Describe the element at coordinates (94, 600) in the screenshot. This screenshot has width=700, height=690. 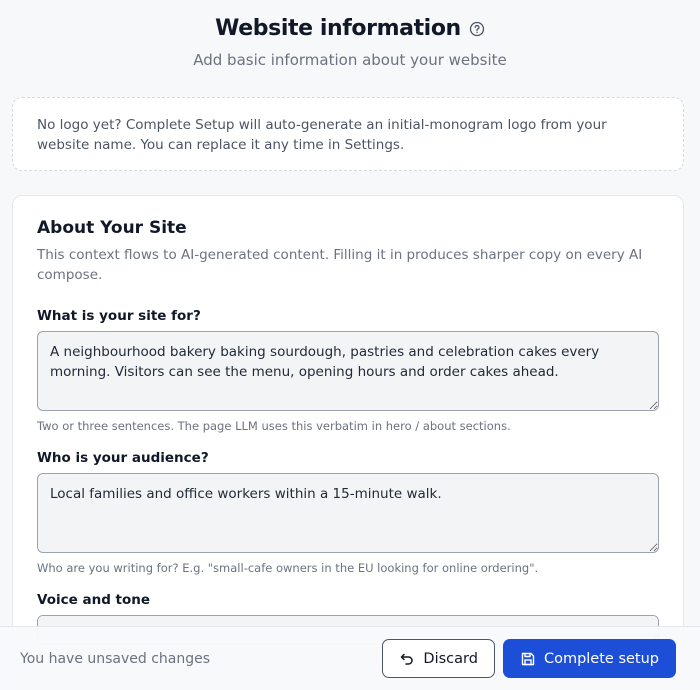
I see `voice-tone-label: Voice and tone` at that location.